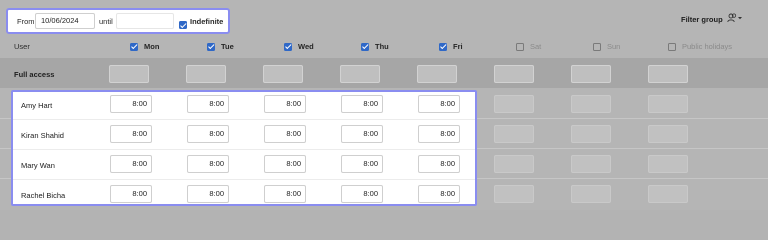  What do you see at coordinates (437, 74) in the screenshot?
I see `full-access-fri-input` at bounding box center [437, 74].